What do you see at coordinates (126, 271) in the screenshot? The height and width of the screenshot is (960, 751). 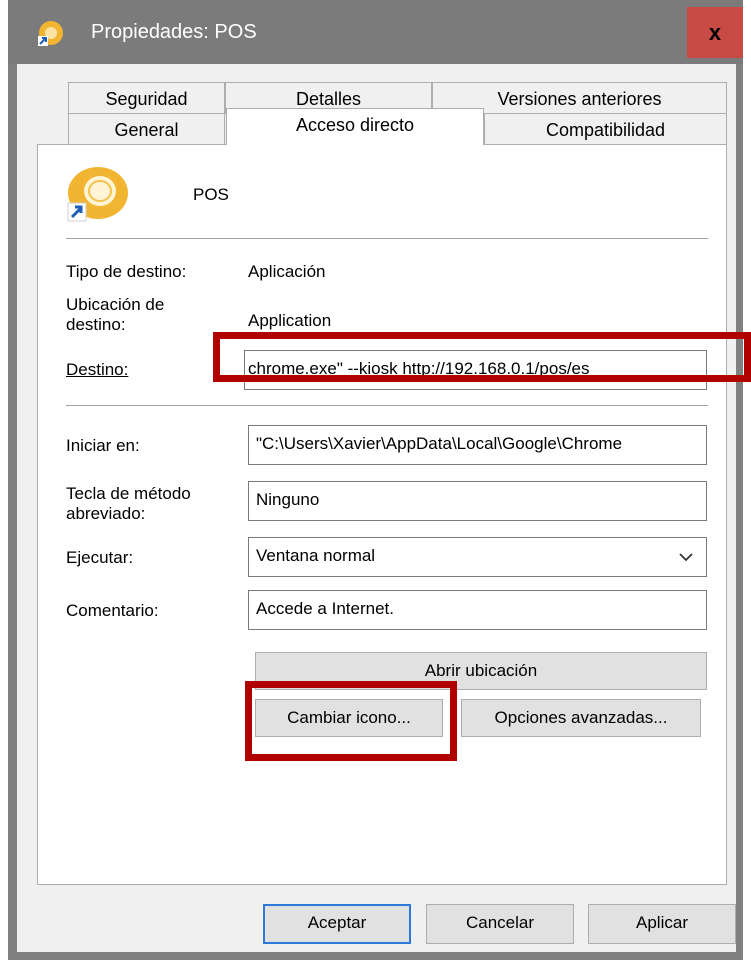 I see `target-type-label: Tipo de destino:` at bounding box center [126, 271].